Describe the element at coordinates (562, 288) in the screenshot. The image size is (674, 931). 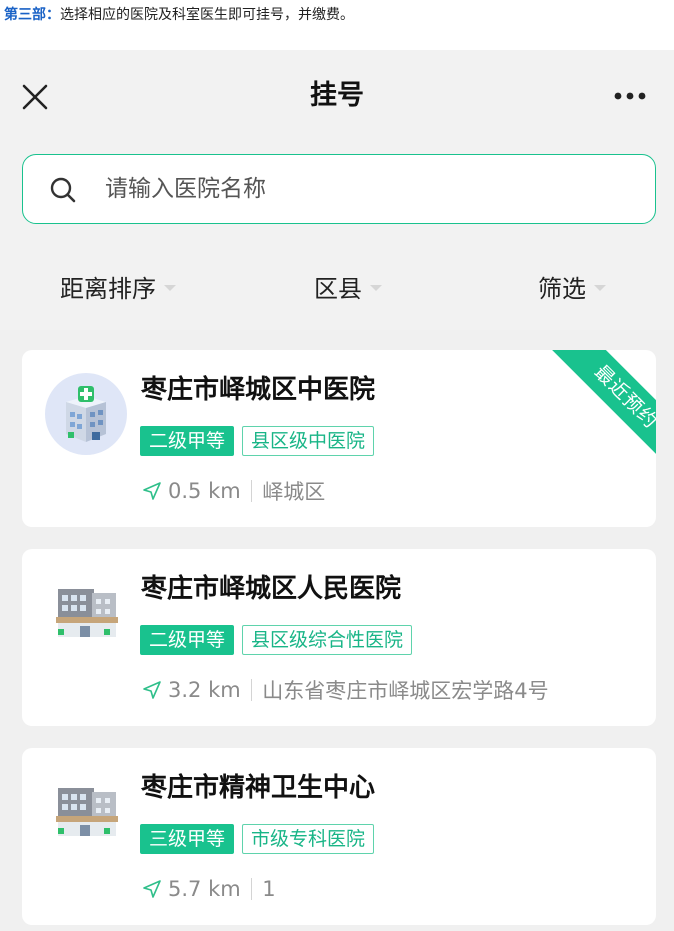
I see `filter-label: 筛选` at that location.